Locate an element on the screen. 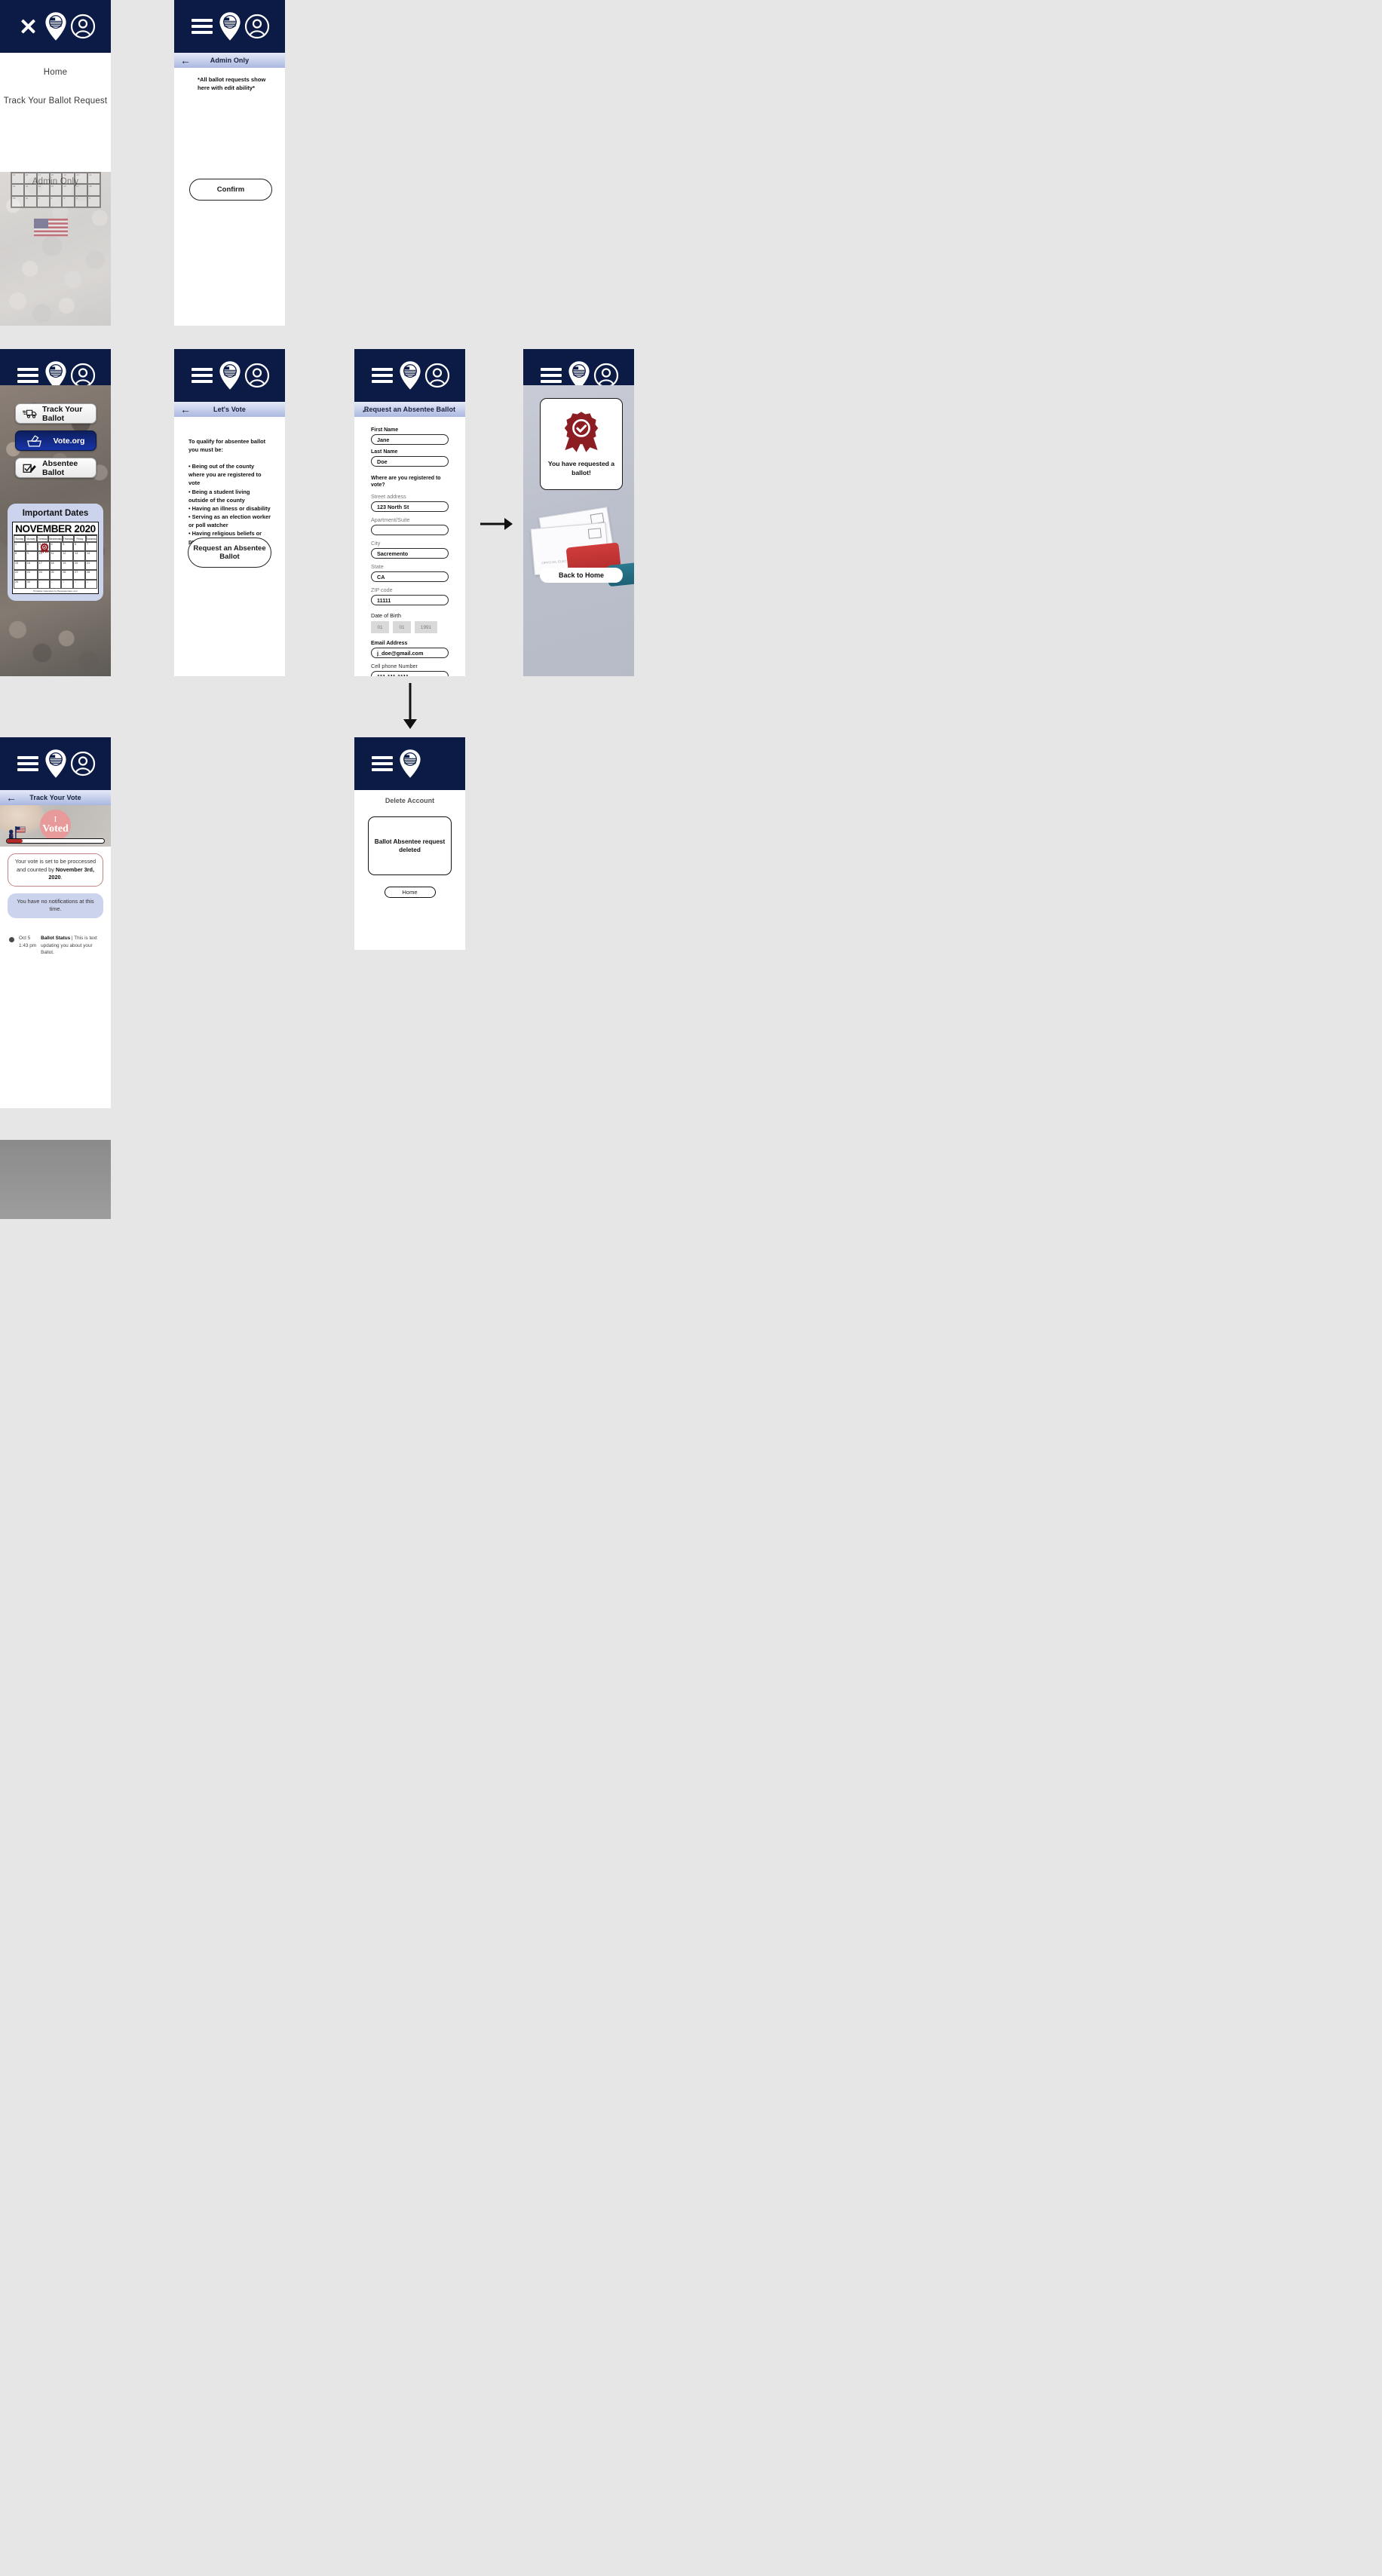 This screenshot has width=1382, height=2576. day-cell: 22 is located at coordinates (20, 575).